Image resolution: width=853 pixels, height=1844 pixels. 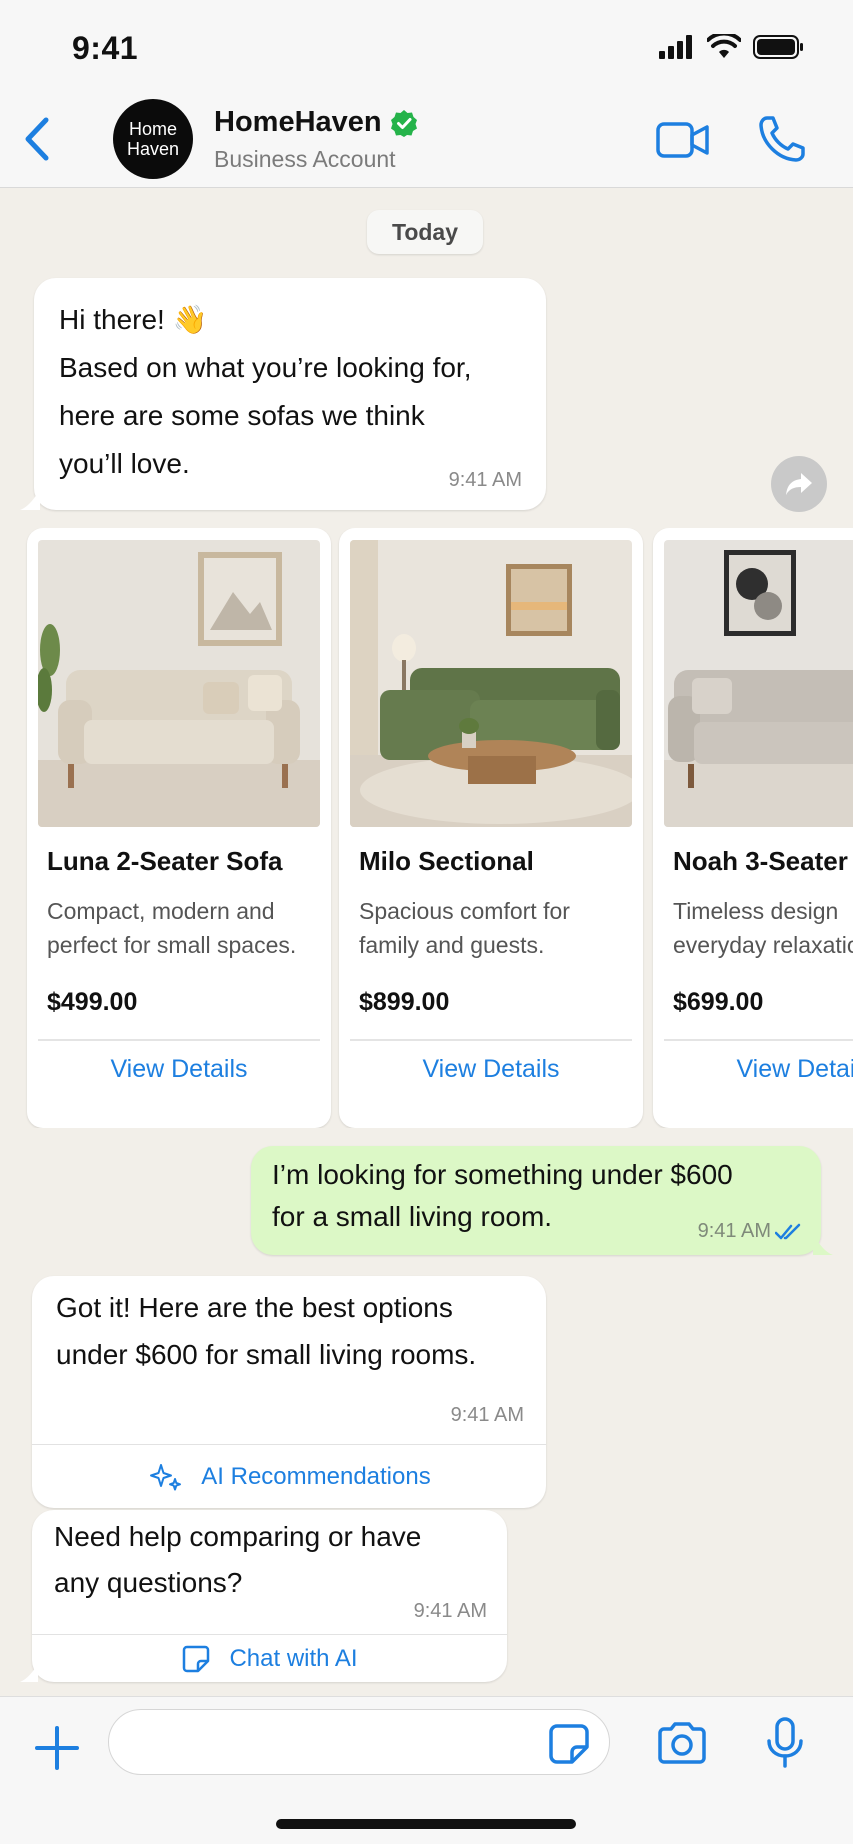 I want to click on voice-call-button, so click(x=782, y=139).